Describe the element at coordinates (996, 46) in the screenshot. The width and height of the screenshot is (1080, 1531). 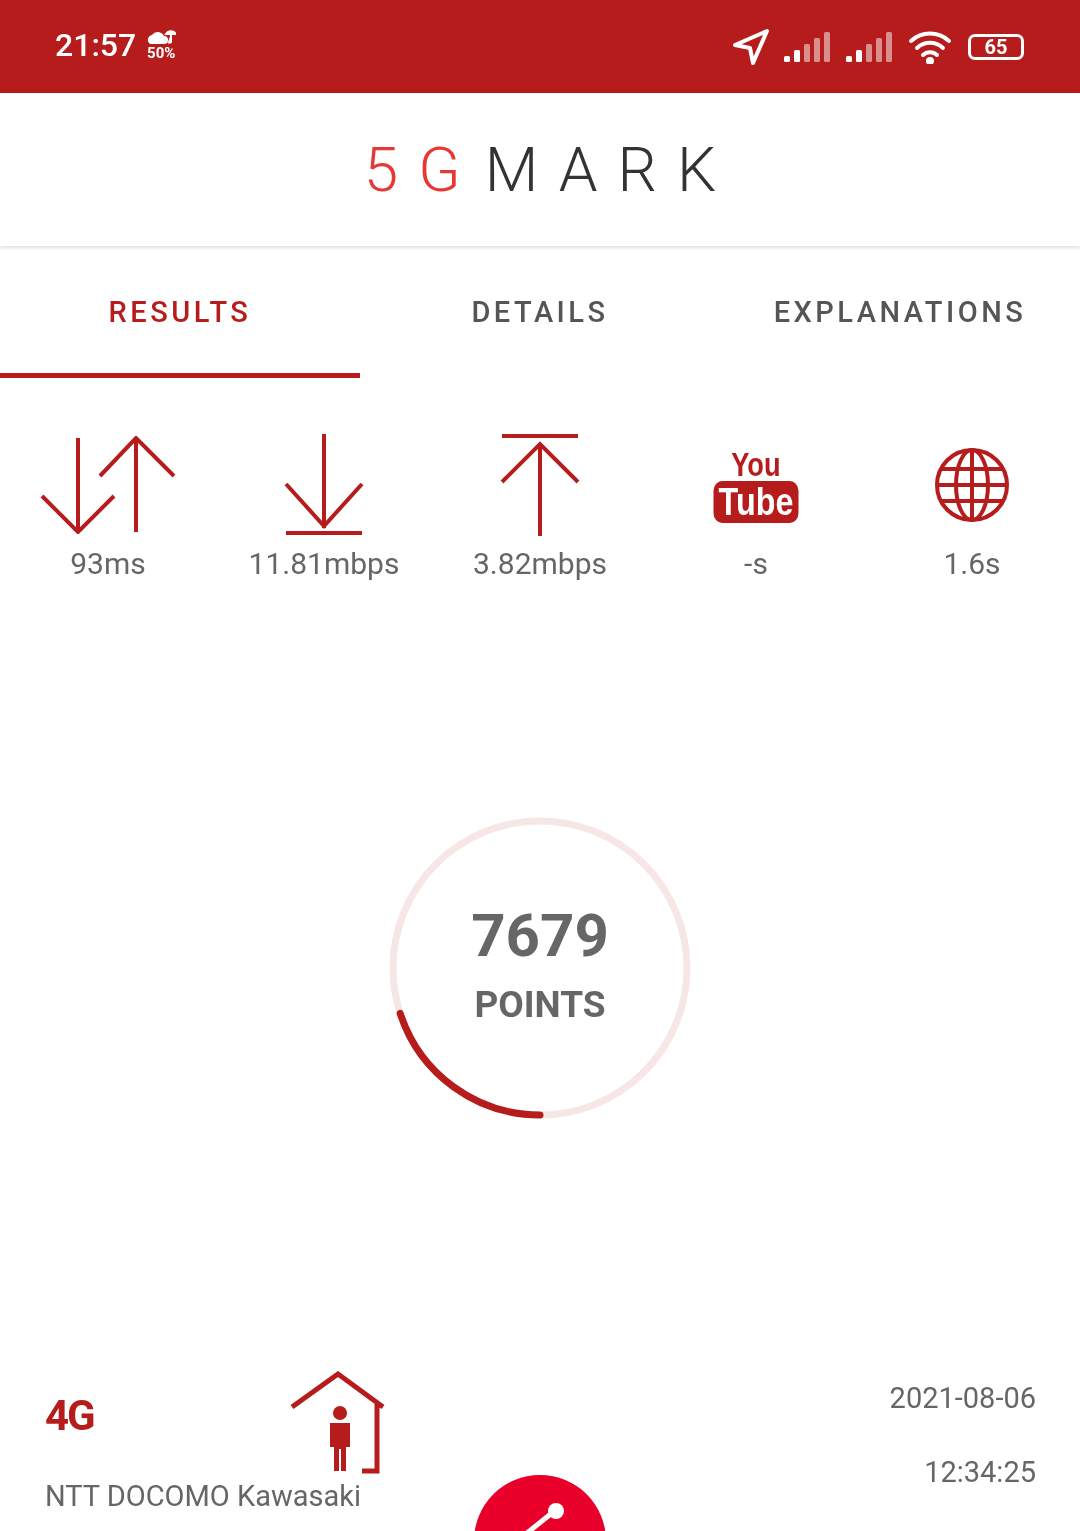
I see `battery-icon: 65` at that location.